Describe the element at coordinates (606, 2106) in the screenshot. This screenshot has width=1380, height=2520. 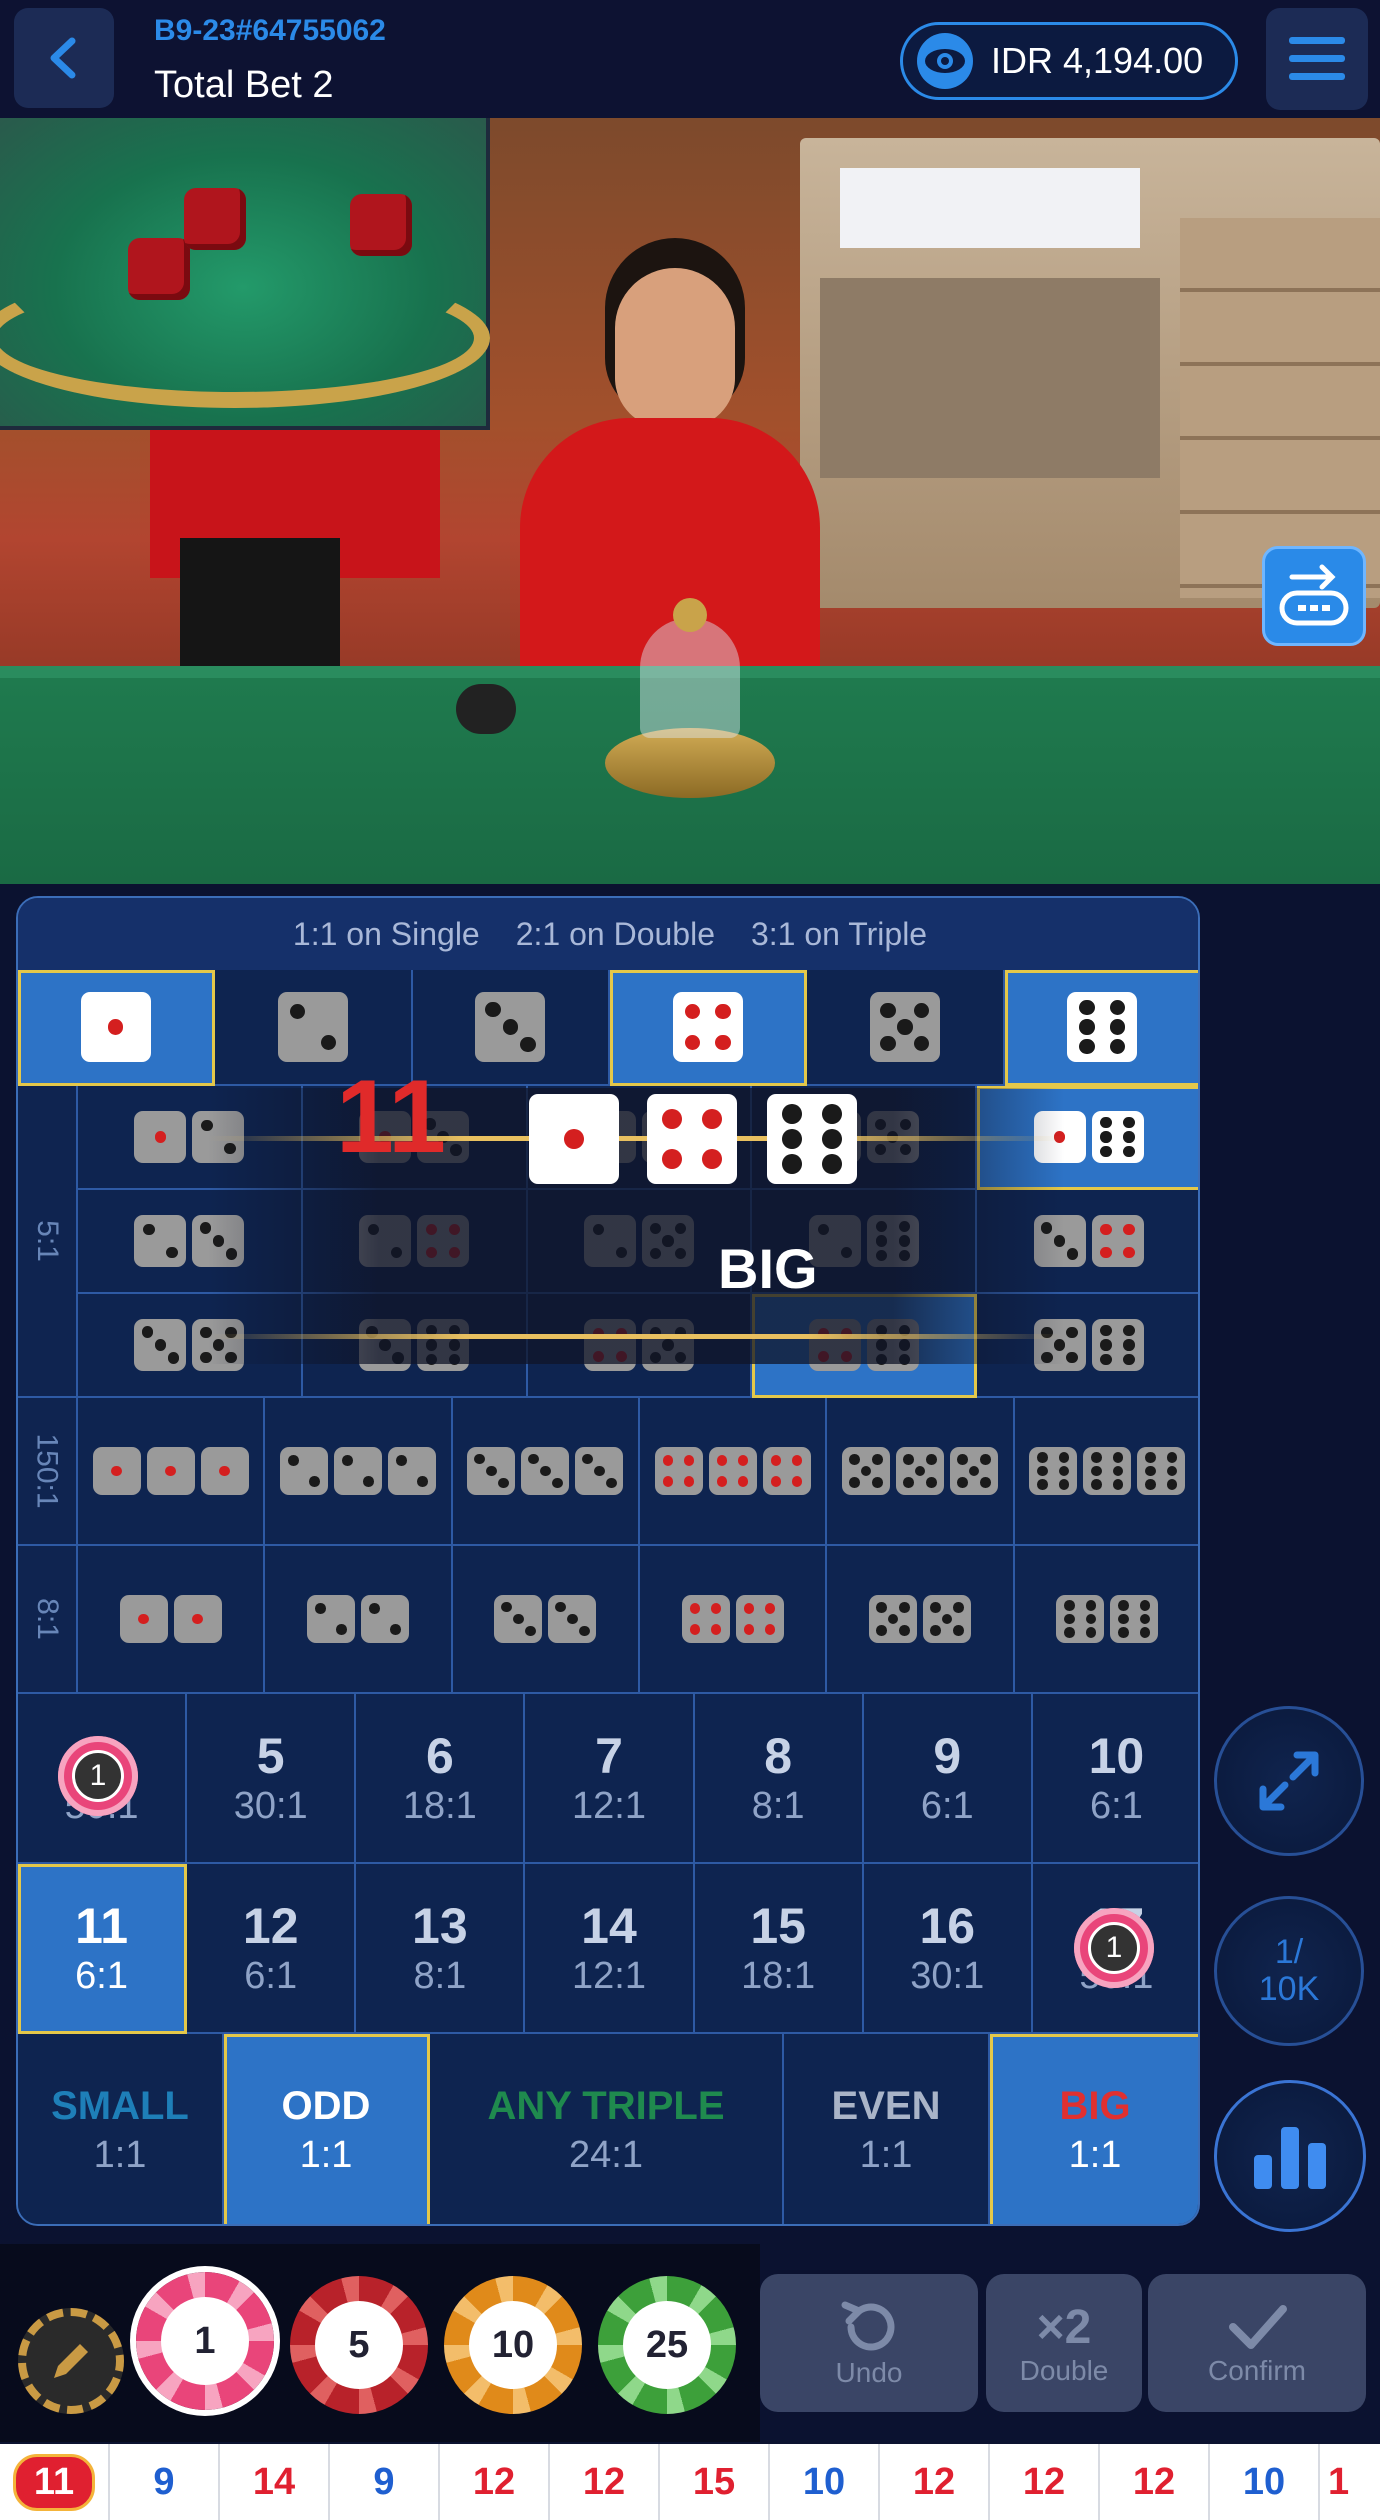
I see `bet-label: ANY TRIPLE` at that location.